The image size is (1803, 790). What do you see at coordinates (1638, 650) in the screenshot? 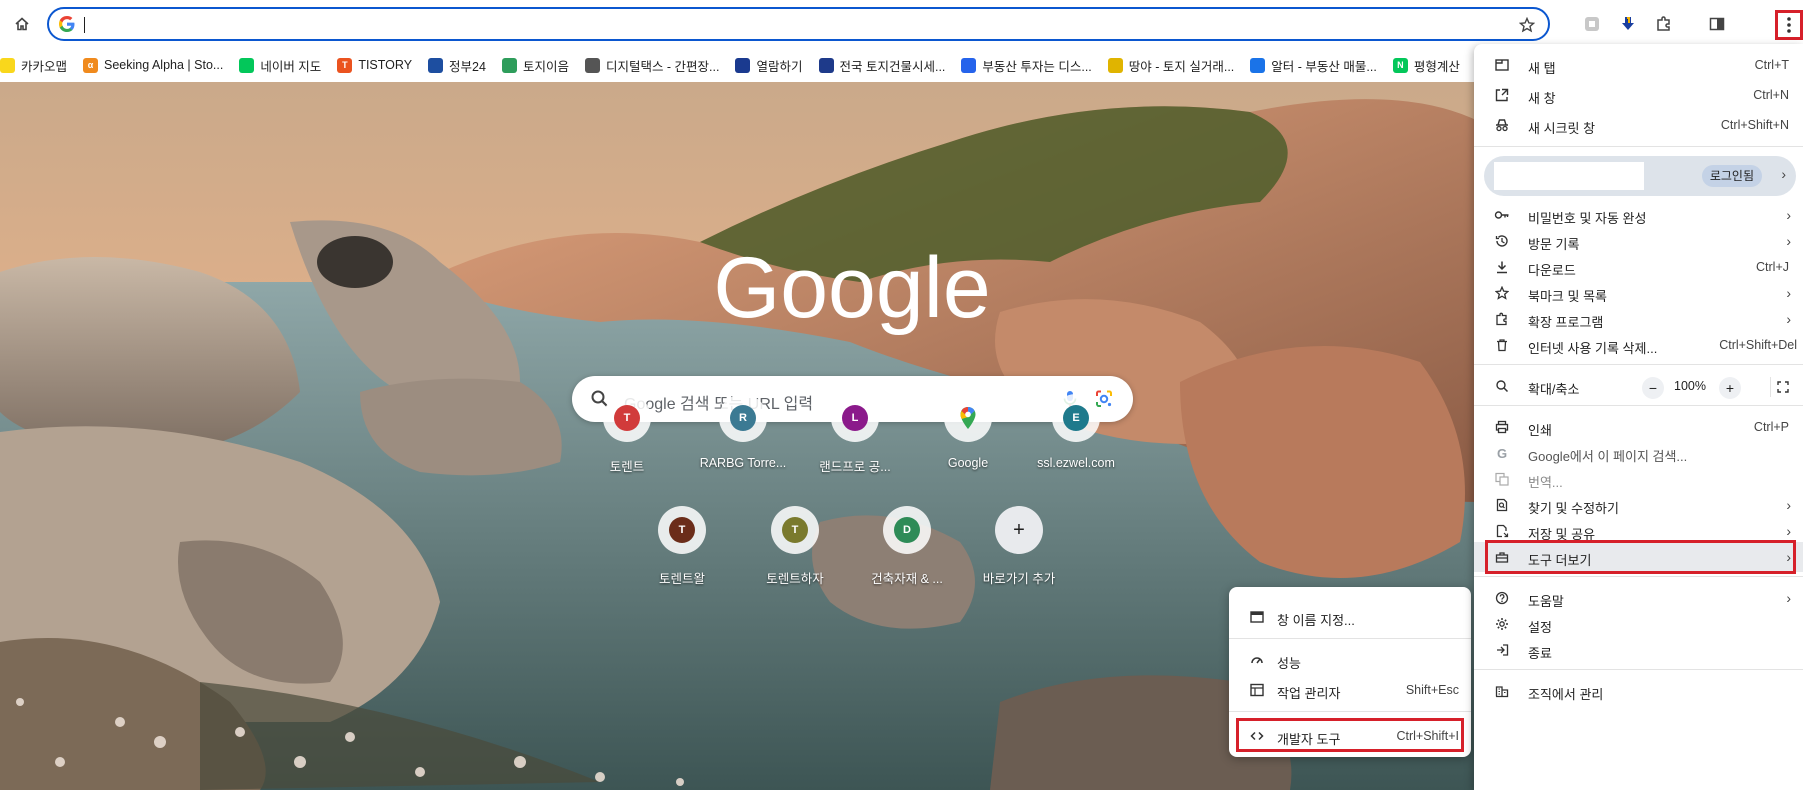
I see `exit-item: 종료` at bounding box center [1638, 650].